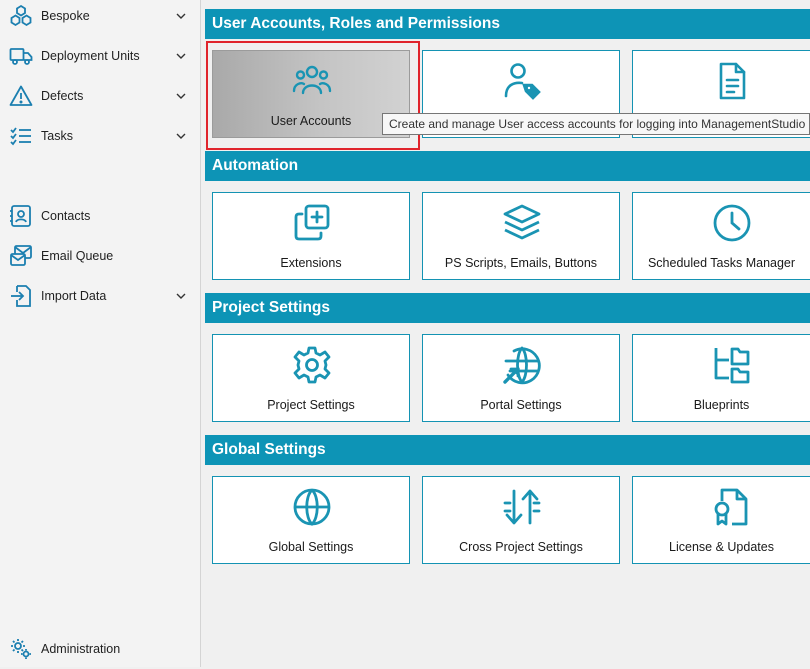 This screenshot has height=669, width=810. I want to click on clock-icon, so click(732, 223).